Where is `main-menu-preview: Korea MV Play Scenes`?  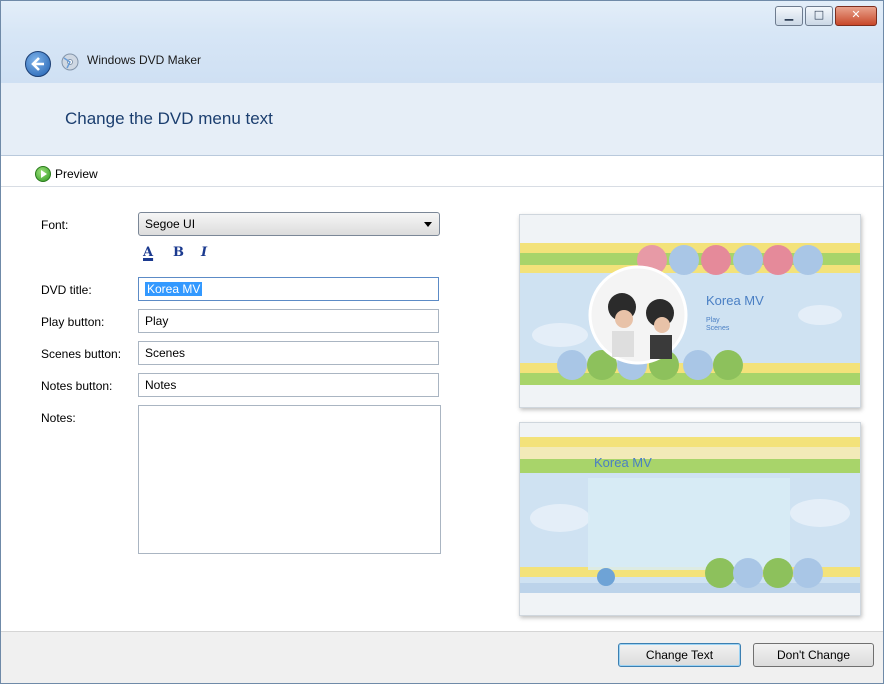
main-menu-preview: Korea MV Play Scenes is located at coordinates (690, 311).